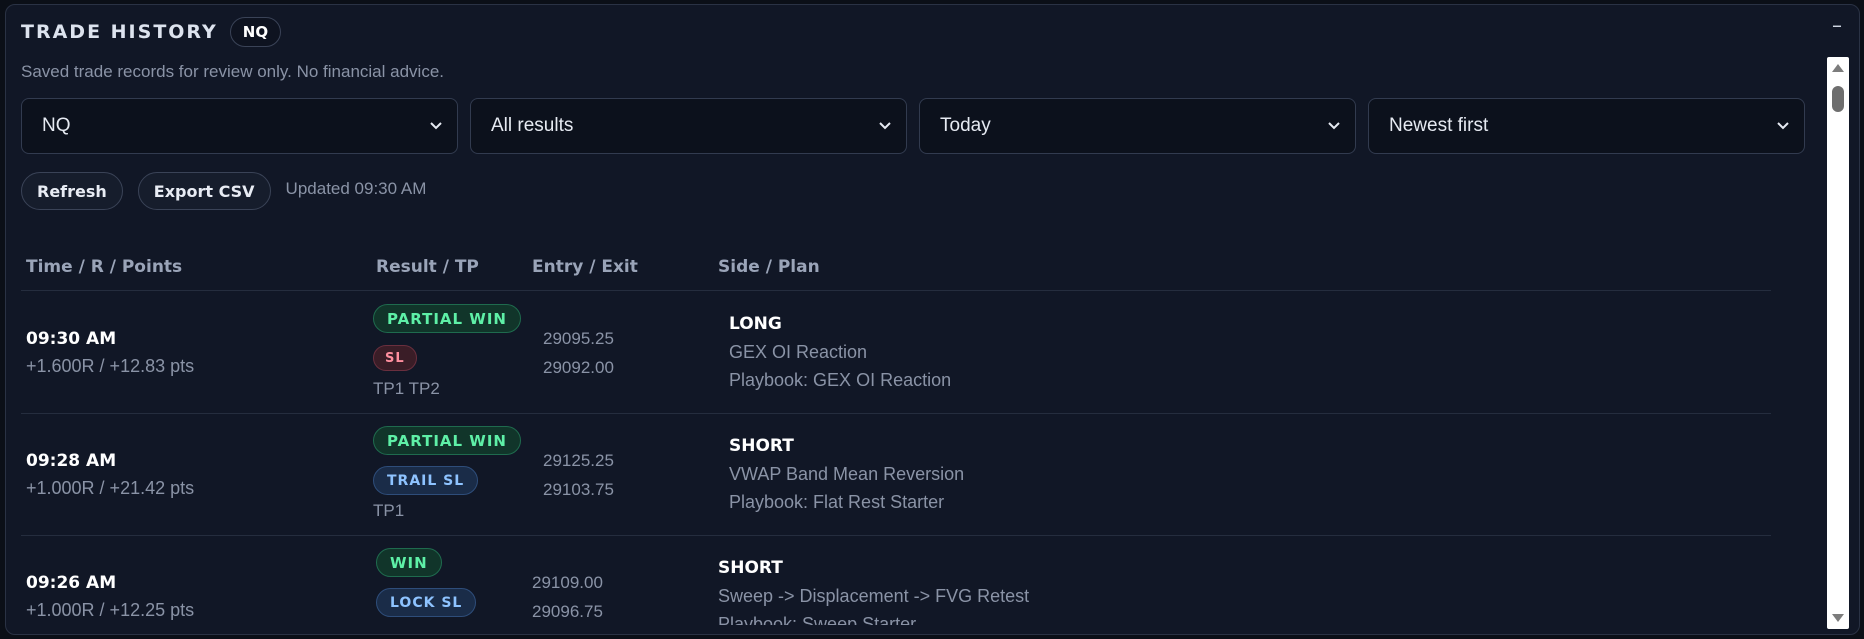 This screenshot has width=1864, height=639. What do you see at coordinates (1838, 68) in the screenshot?
I see `scroll-up-arrow-icon` at bounding box center [1838, 68].